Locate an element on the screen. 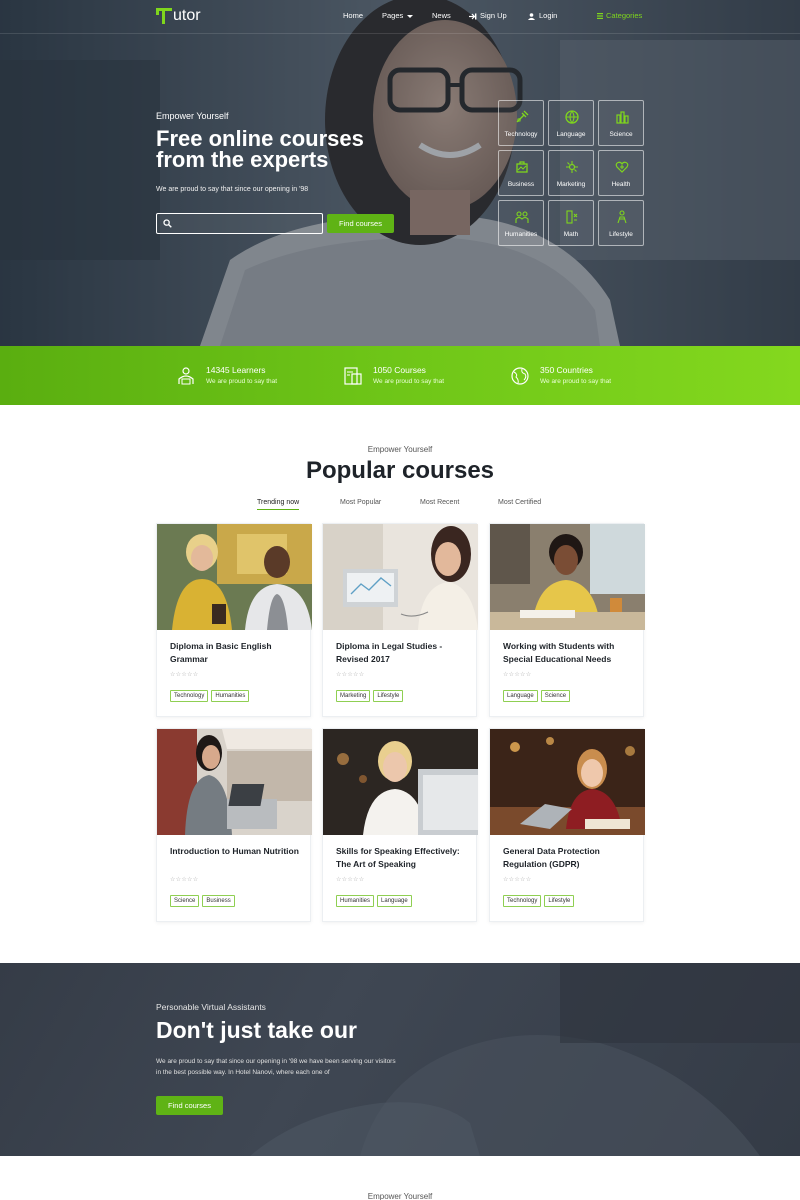  popular-title: Popular courses is located at coordinates (400, 470).